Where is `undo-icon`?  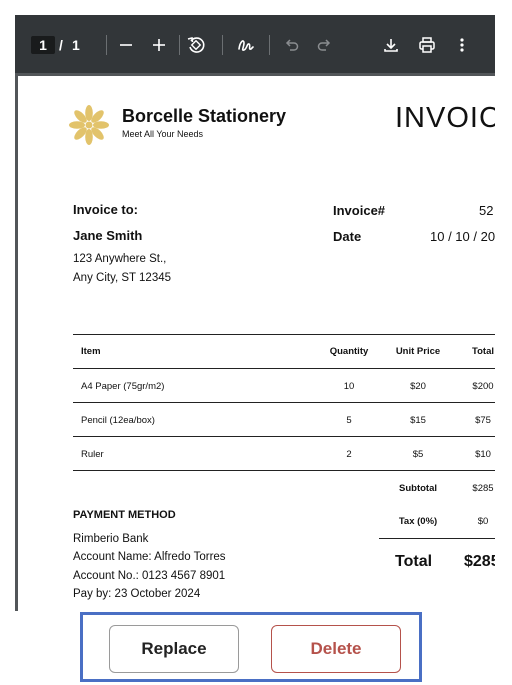
undo-icon is located at coordinates (292, 45).